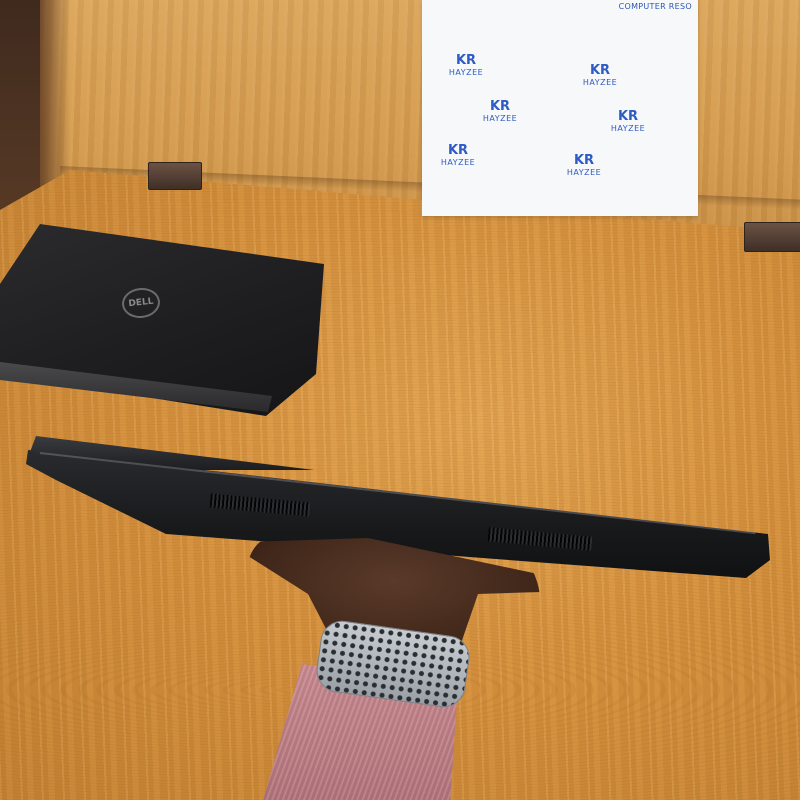  What do you see at coordinates (175, 176) in the screenshot?
I see `hinge-left` at bounding box center [175, 176].